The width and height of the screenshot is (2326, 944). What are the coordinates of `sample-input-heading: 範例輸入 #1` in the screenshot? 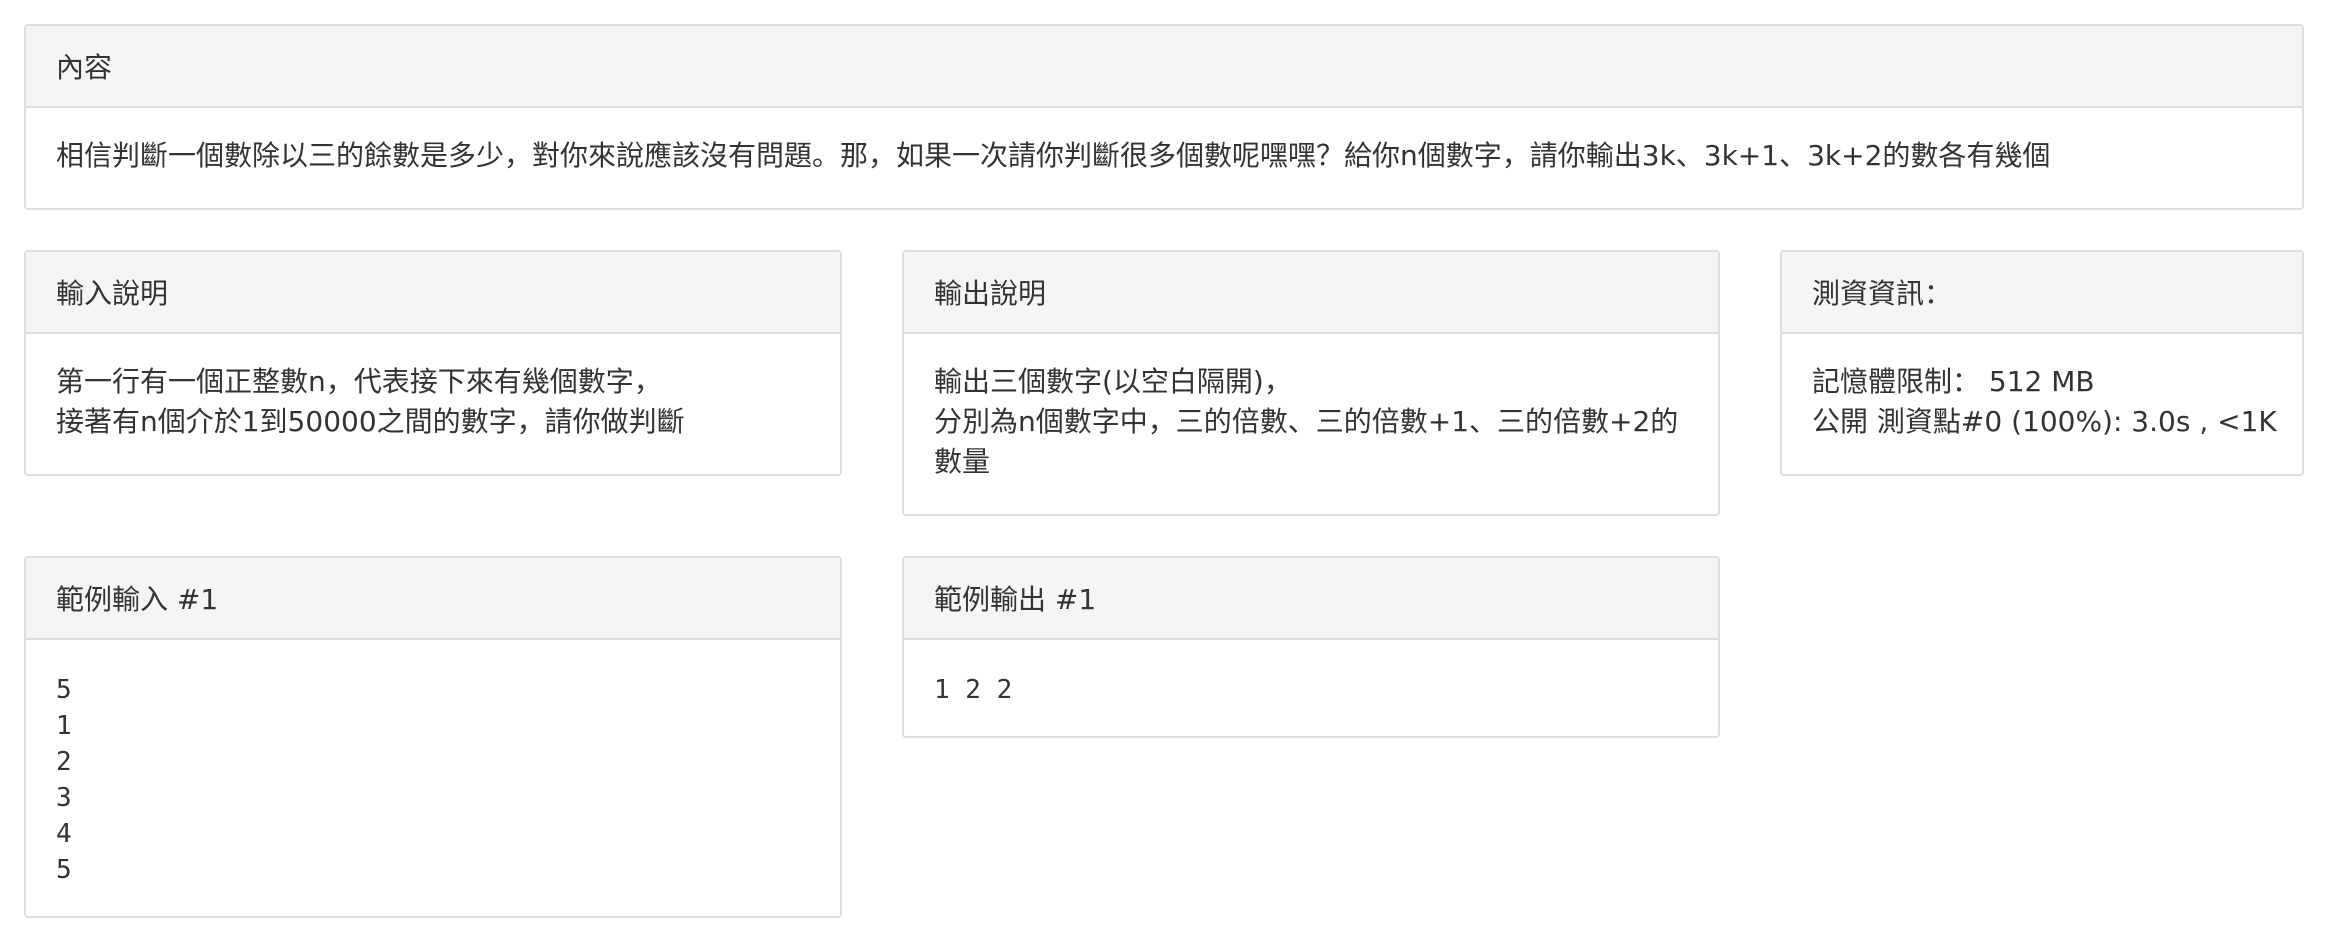 It's located at (433, 599).